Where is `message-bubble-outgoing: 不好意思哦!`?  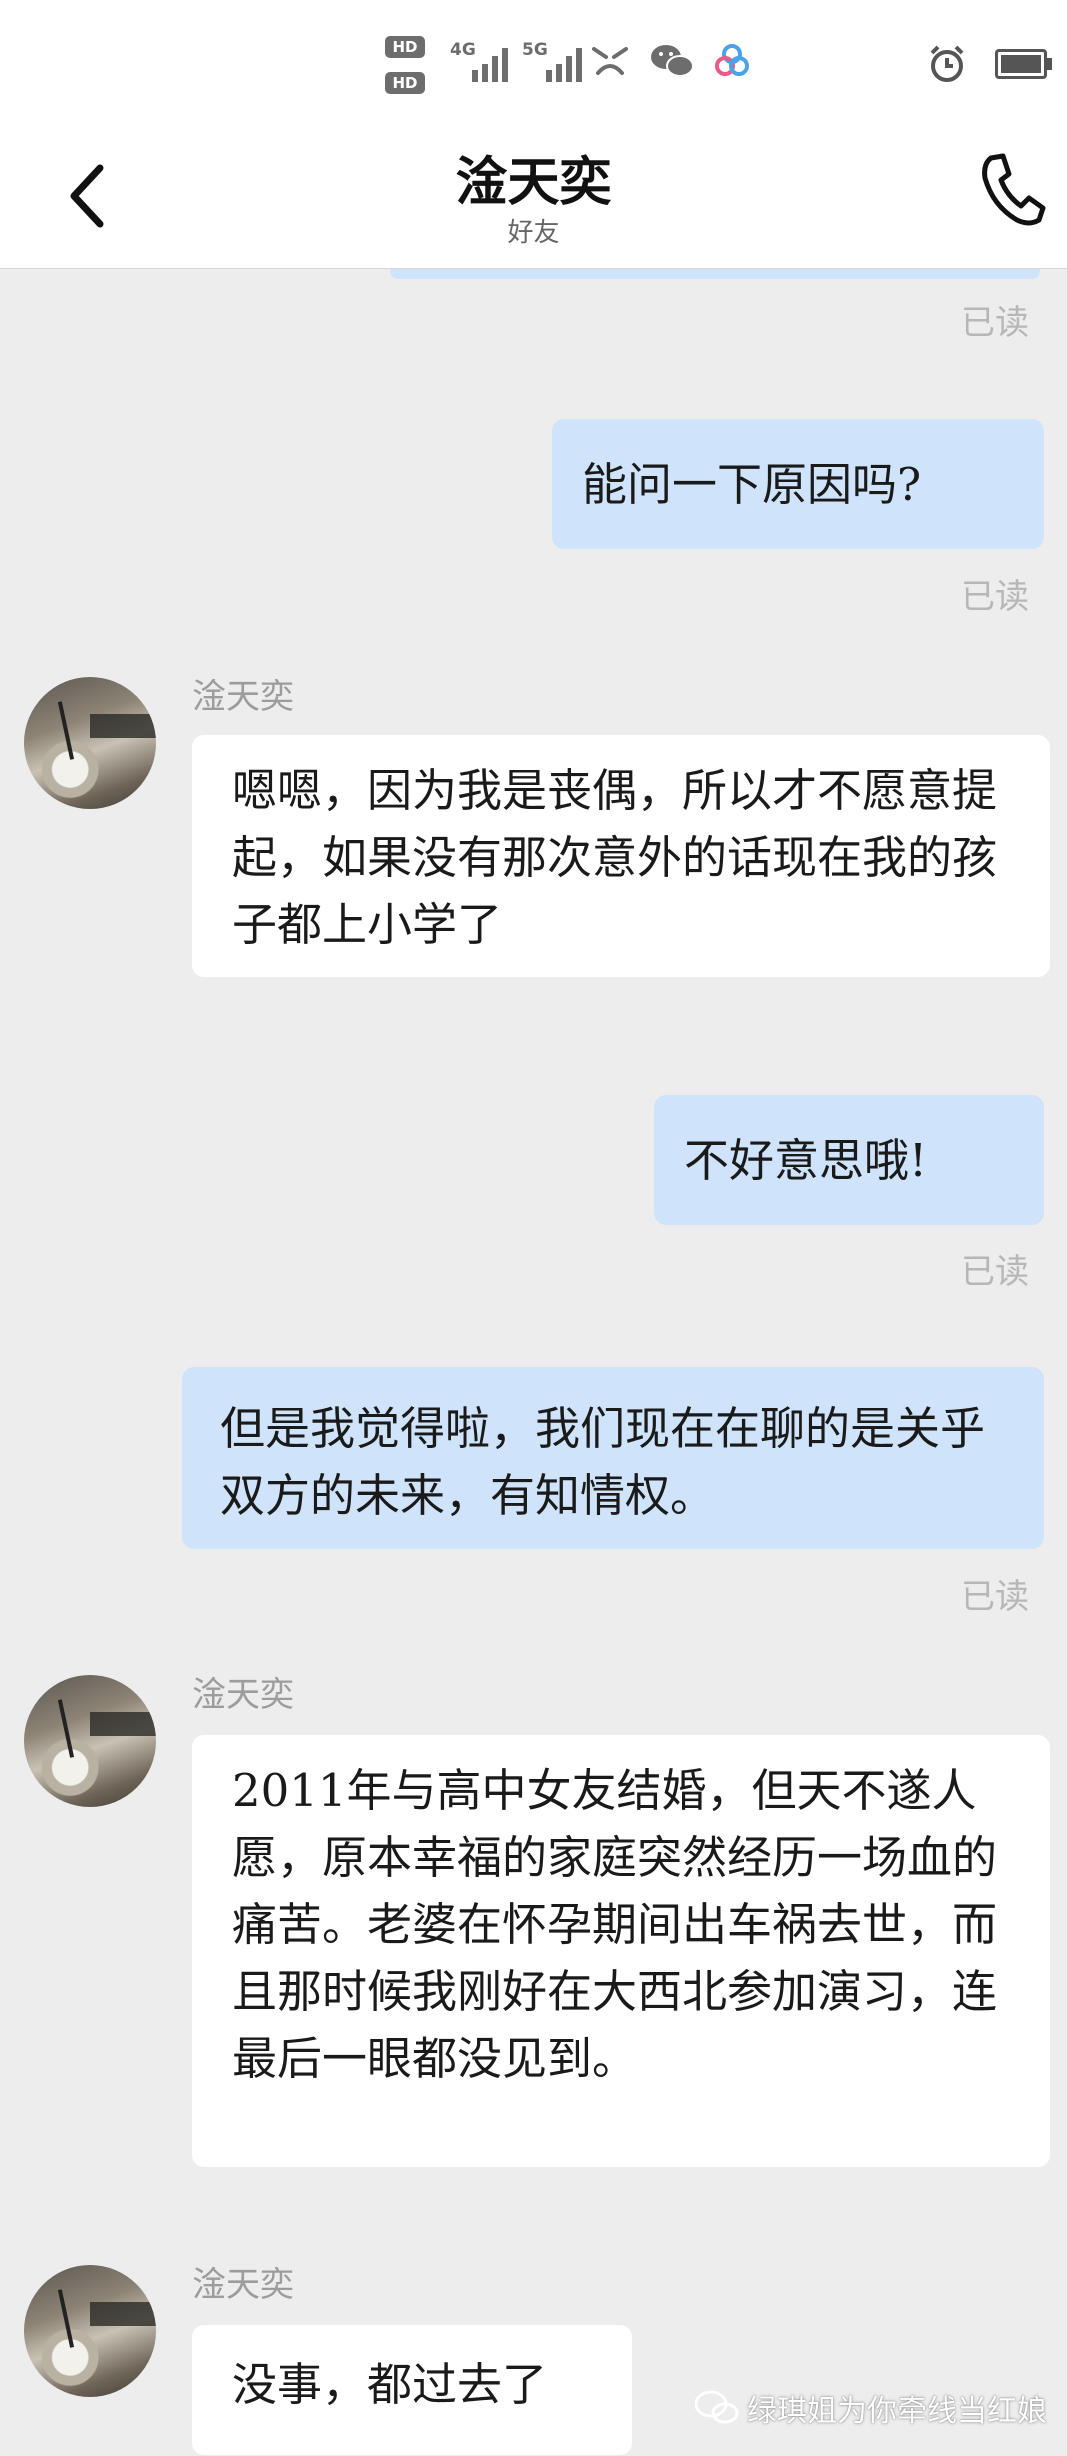
message-bubble-outgoing: 不好意思哦! is located at coordinates (849, 1160).